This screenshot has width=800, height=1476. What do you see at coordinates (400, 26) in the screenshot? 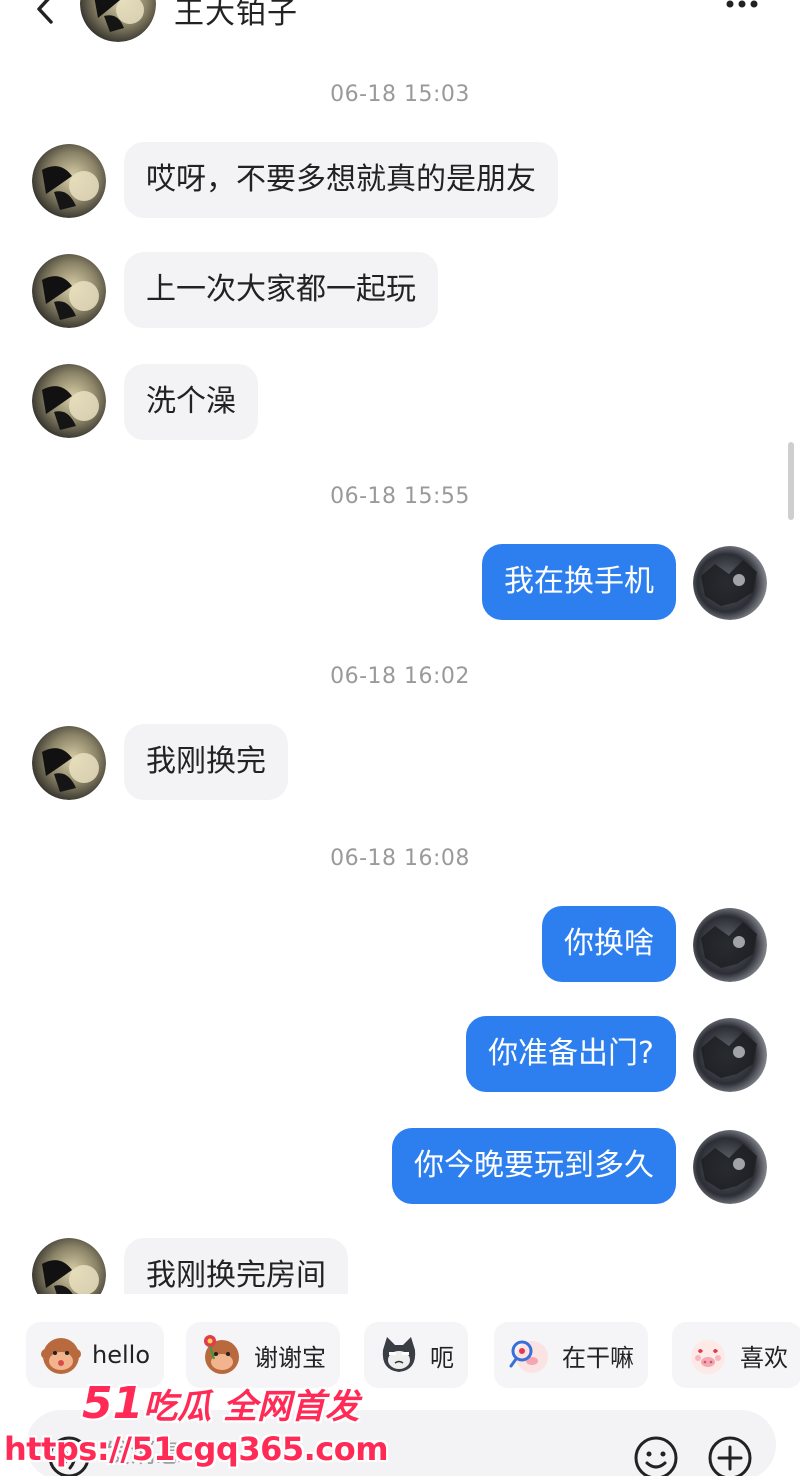
I see `chat-header: 王大铂子` at bounding box center [400, 26].